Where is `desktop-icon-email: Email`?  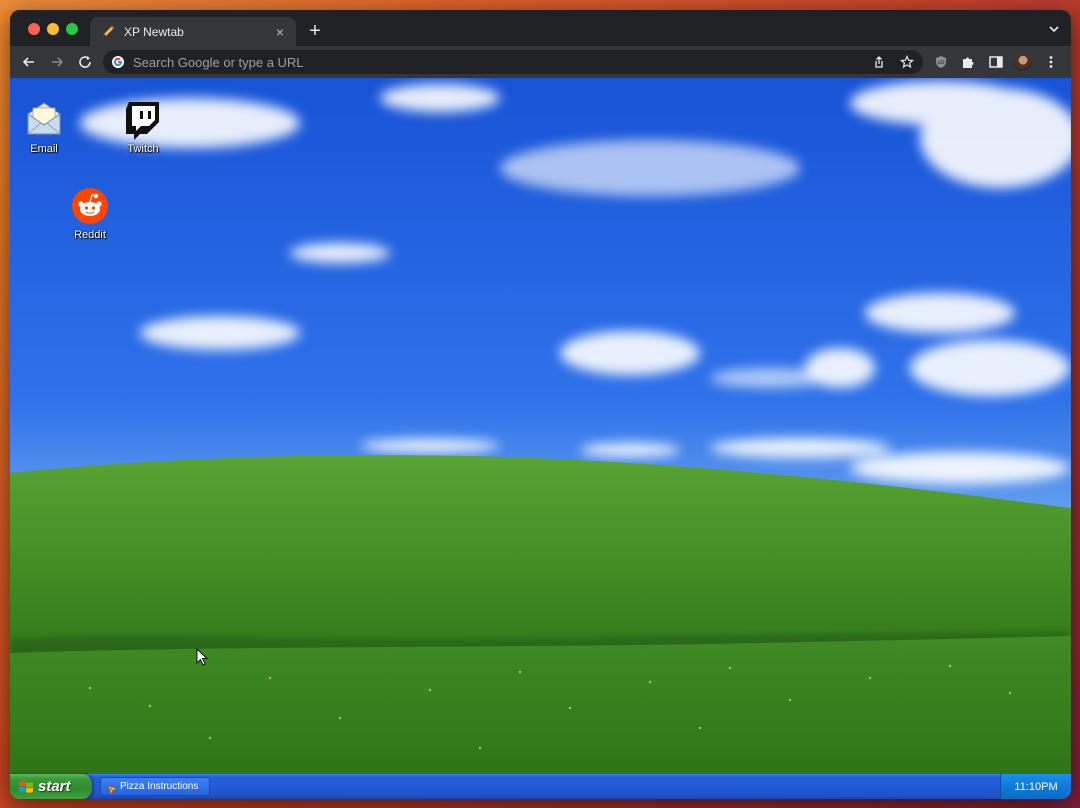
desktop-icon-email: Email is located at coordinates (44, 127).